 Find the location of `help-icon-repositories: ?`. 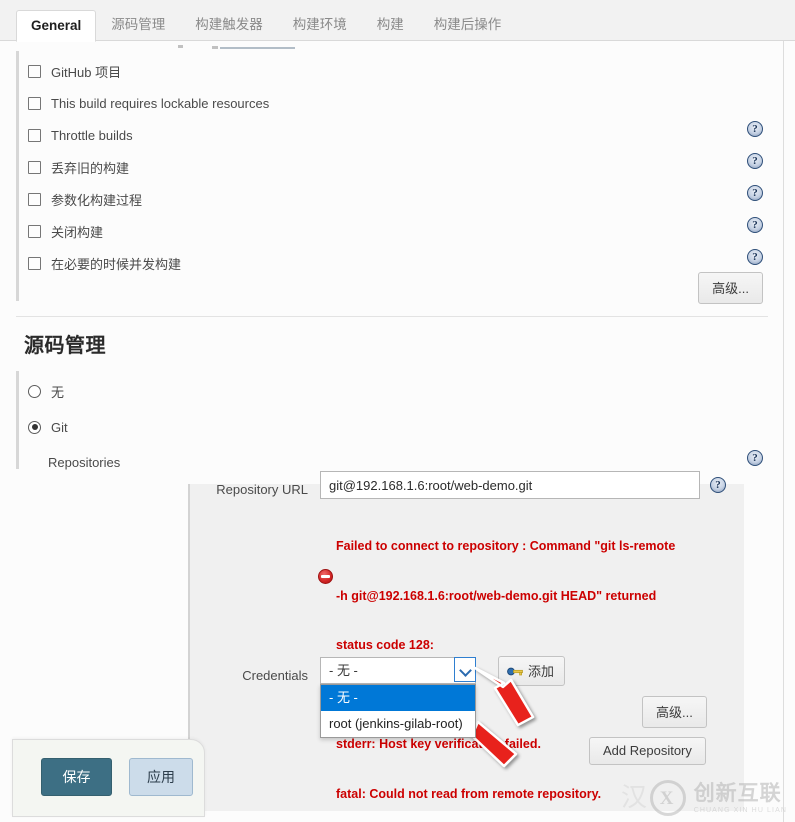

help-icon-repositories: ? is located at coordinates (755, 458).